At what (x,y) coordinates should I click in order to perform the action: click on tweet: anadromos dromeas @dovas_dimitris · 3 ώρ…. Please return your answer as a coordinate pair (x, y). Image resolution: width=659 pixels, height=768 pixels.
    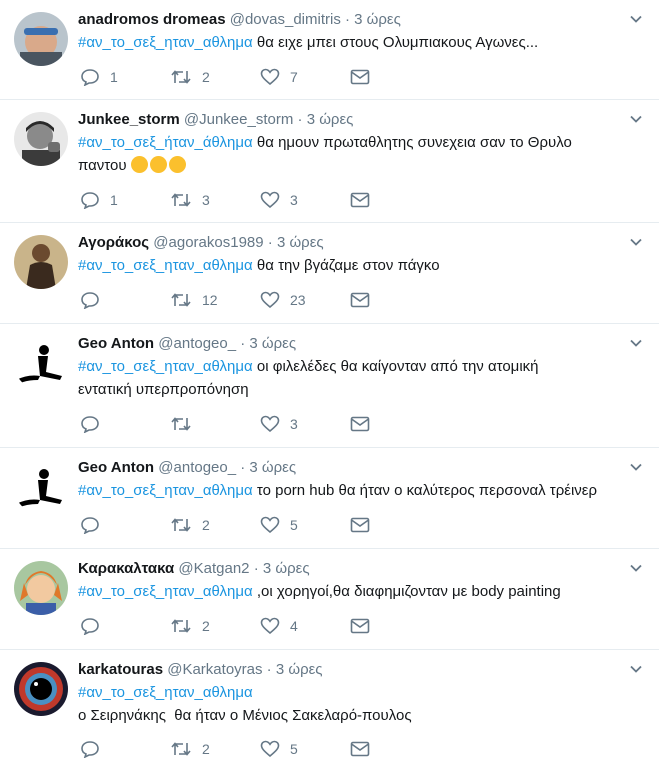
    Looking at the image, I should click on (329, 50).